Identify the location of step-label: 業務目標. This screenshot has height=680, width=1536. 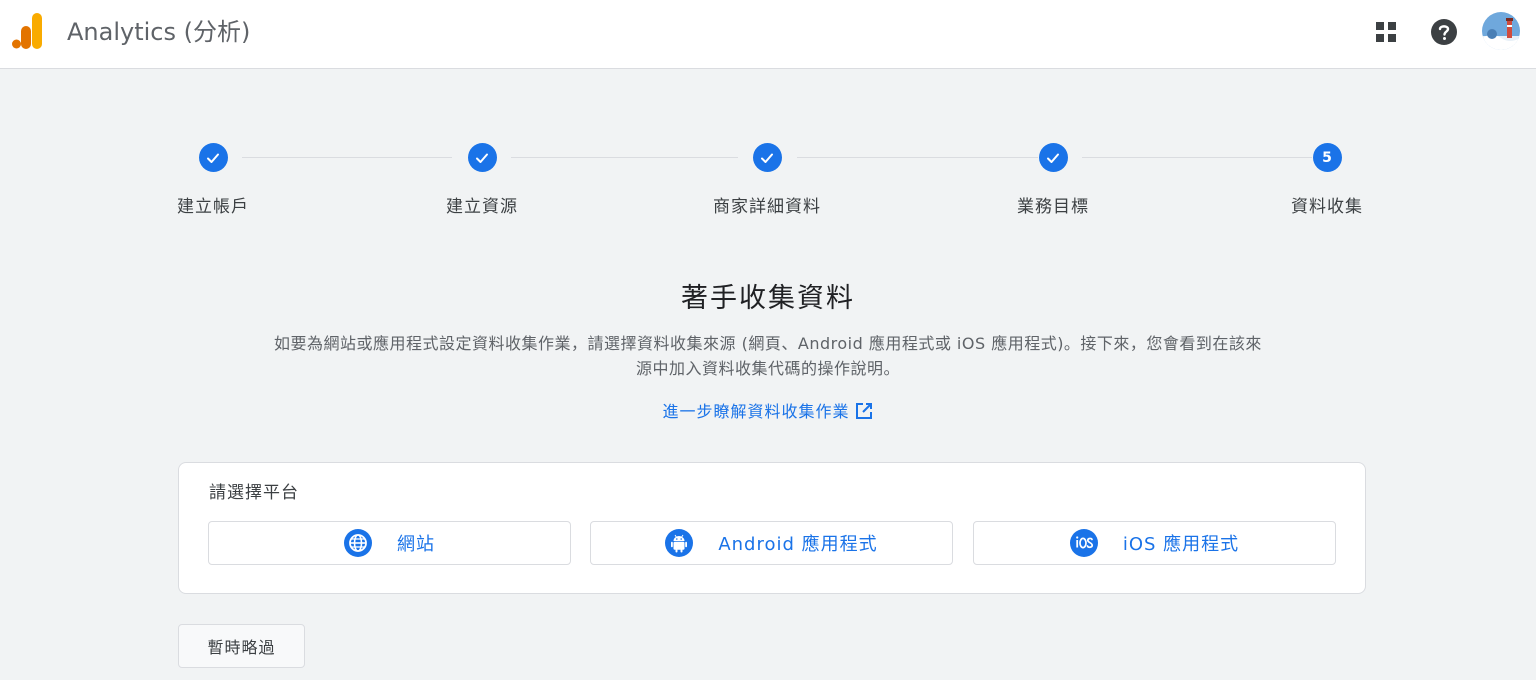
(1053, 207).